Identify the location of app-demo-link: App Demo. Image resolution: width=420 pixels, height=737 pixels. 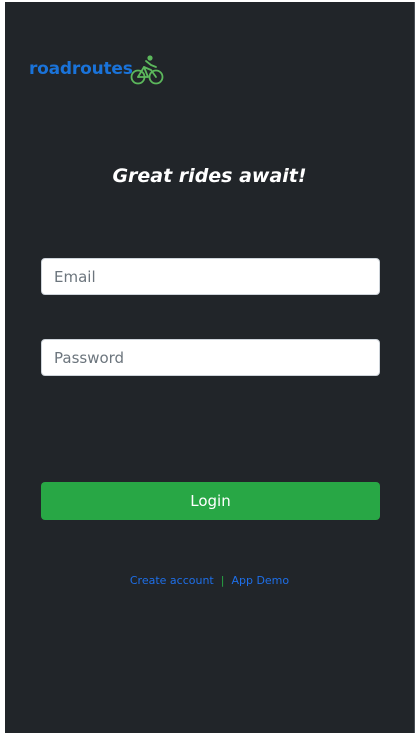
(260, 580).